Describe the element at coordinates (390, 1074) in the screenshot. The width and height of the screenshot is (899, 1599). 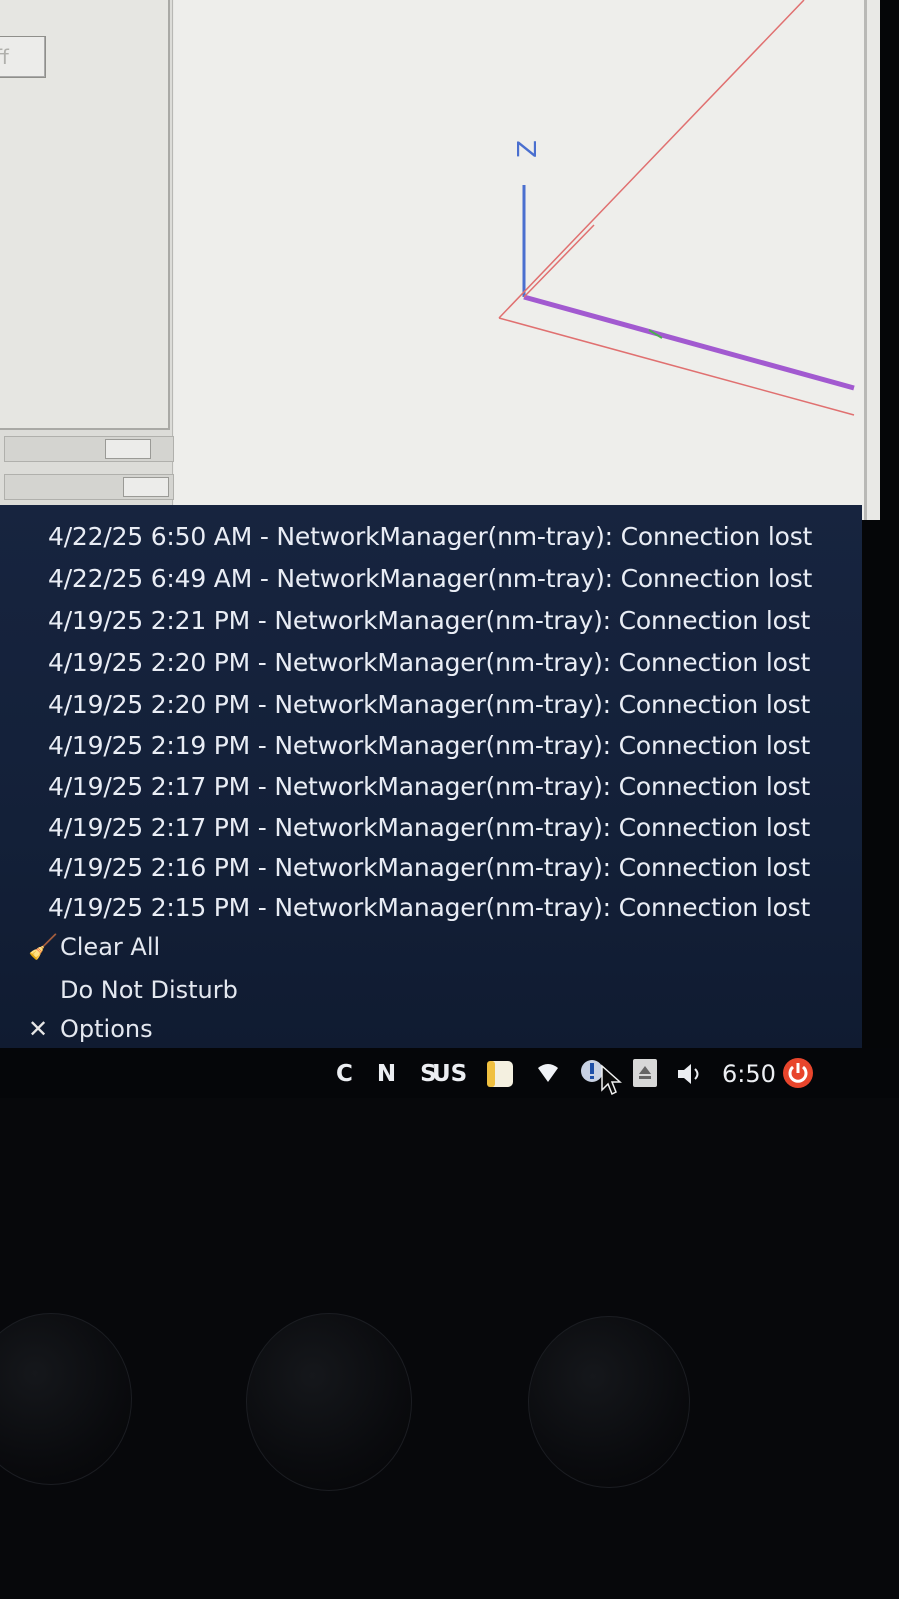
I see `keyboard-lock-indicator: C N S` at that location.